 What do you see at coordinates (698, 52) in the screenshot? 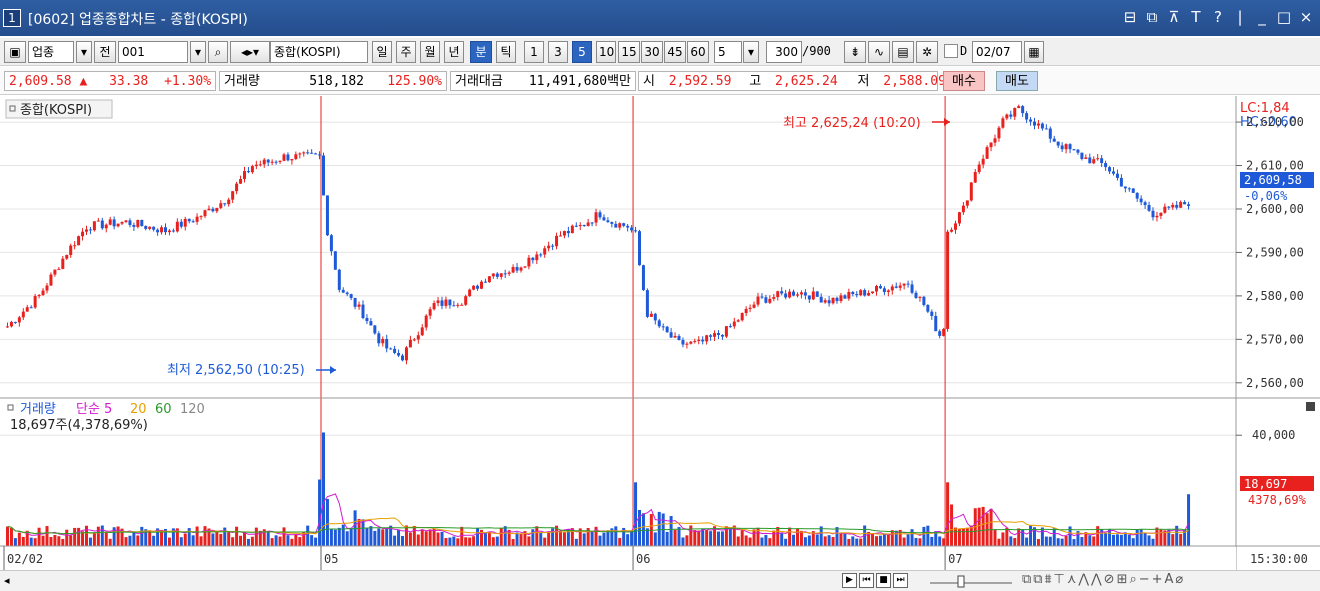
I see `minute-60: 60` at bounding box center [698, 52].